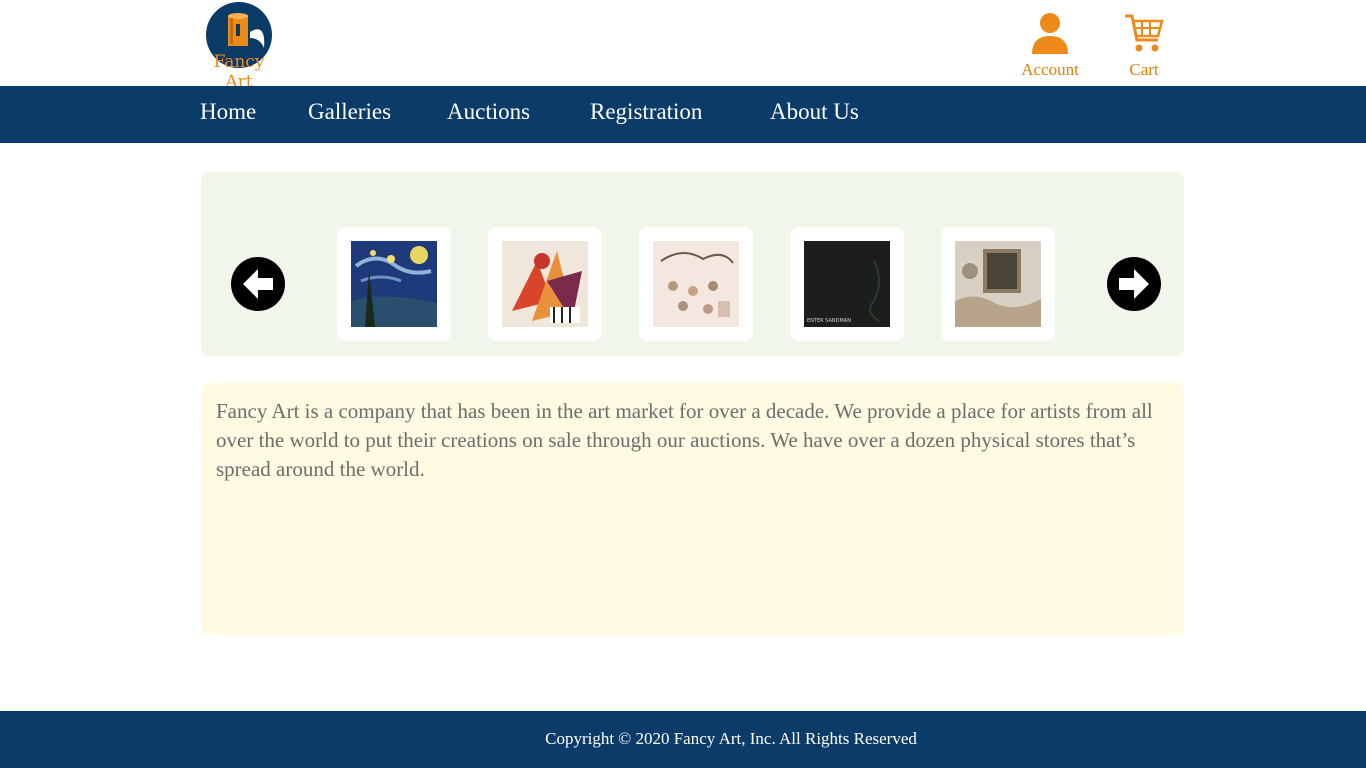 This screenshot has height=768, width=1366. I want to click on account-link: Account, so click(1050, 46).